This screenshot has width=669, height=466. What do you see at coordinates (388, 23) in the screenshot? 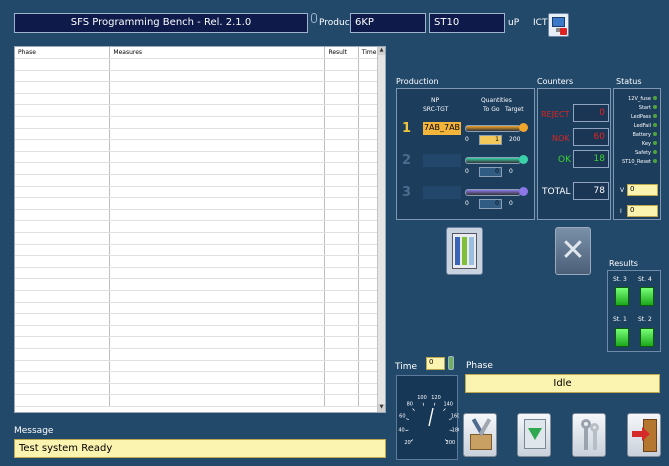
I see `product-field: 6KP` at bounding box center [388, 23].